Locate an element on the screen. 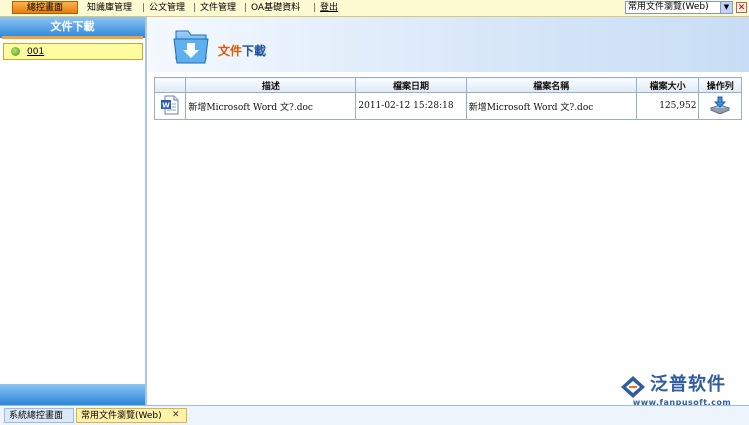 This screenshot has height=425, width=749. table-header-row: 描述 檔案日期 檔案名稱 檔案大小 操作列 is located at coordinates (447, 85).